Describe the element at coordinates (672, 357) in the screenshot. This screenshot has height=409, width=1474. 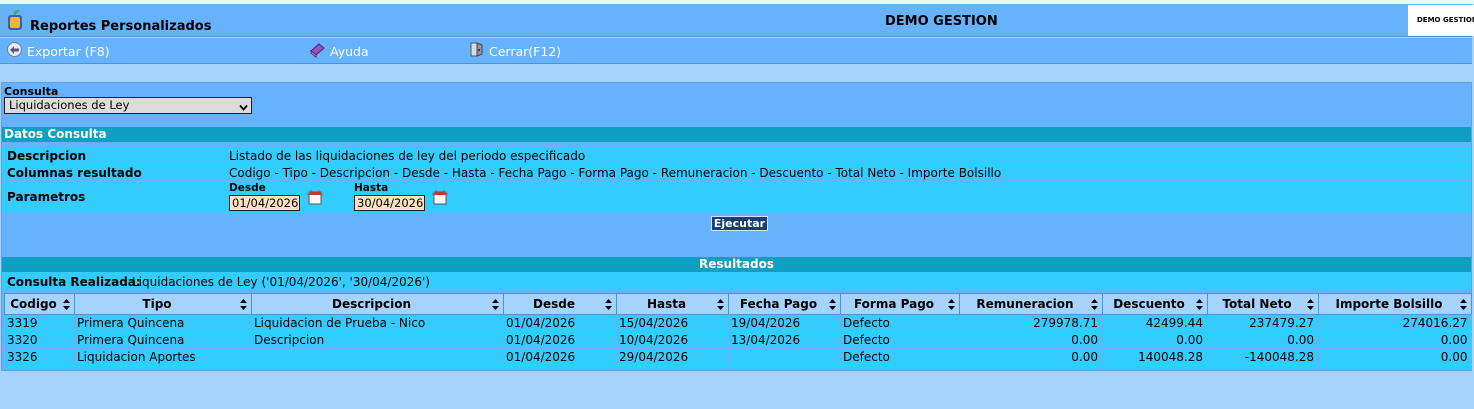
I see `table-cell: 29/04/2026` at that location.